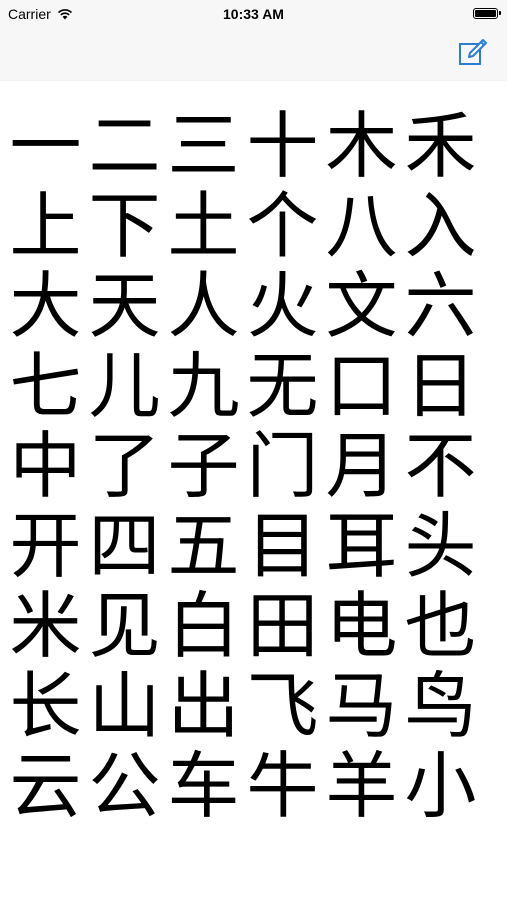 Image resolution: width=507 pixels, height=900 pixels. What do you see at coordinates (203, 546) in the screenshot?
I see `character-cell: 五` at bounding box center [203, 546].